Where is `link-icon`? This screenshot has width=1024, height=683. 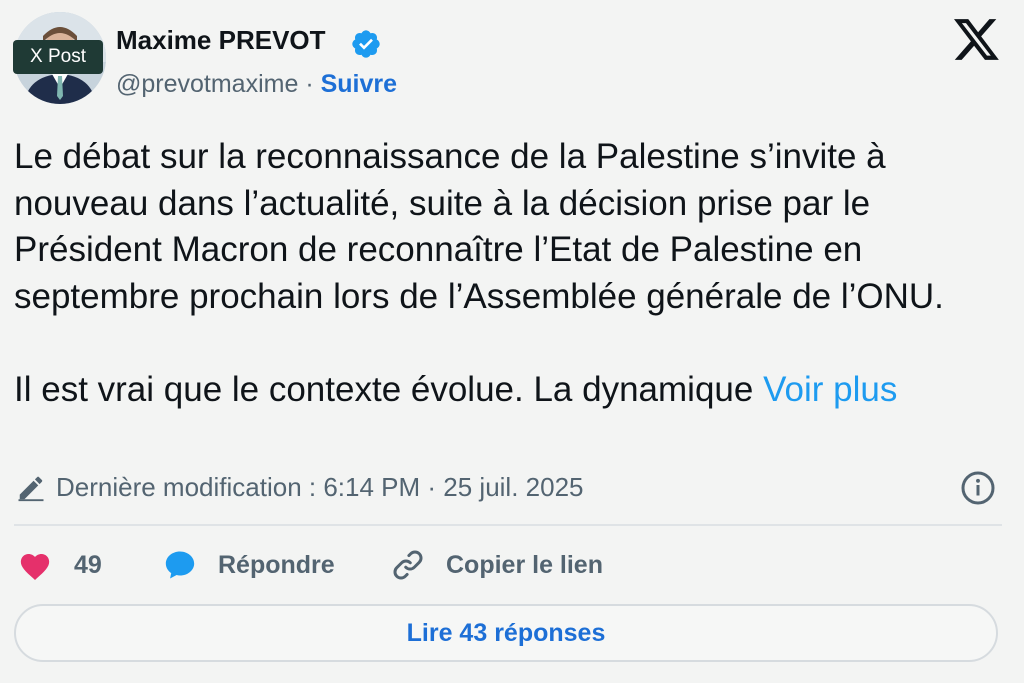 link-icon is located at coordinates (408, 565).